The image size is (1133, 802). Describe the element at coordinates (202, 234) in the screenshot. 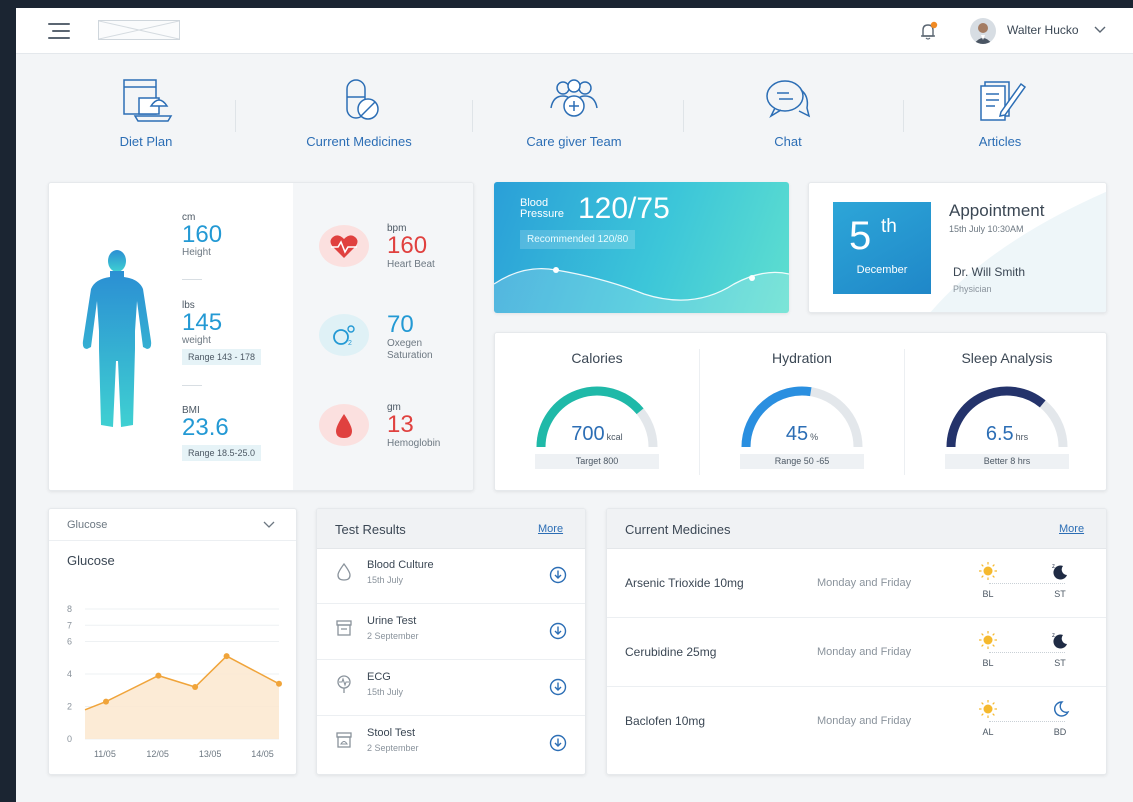

I see `height-value: 160` at that location.